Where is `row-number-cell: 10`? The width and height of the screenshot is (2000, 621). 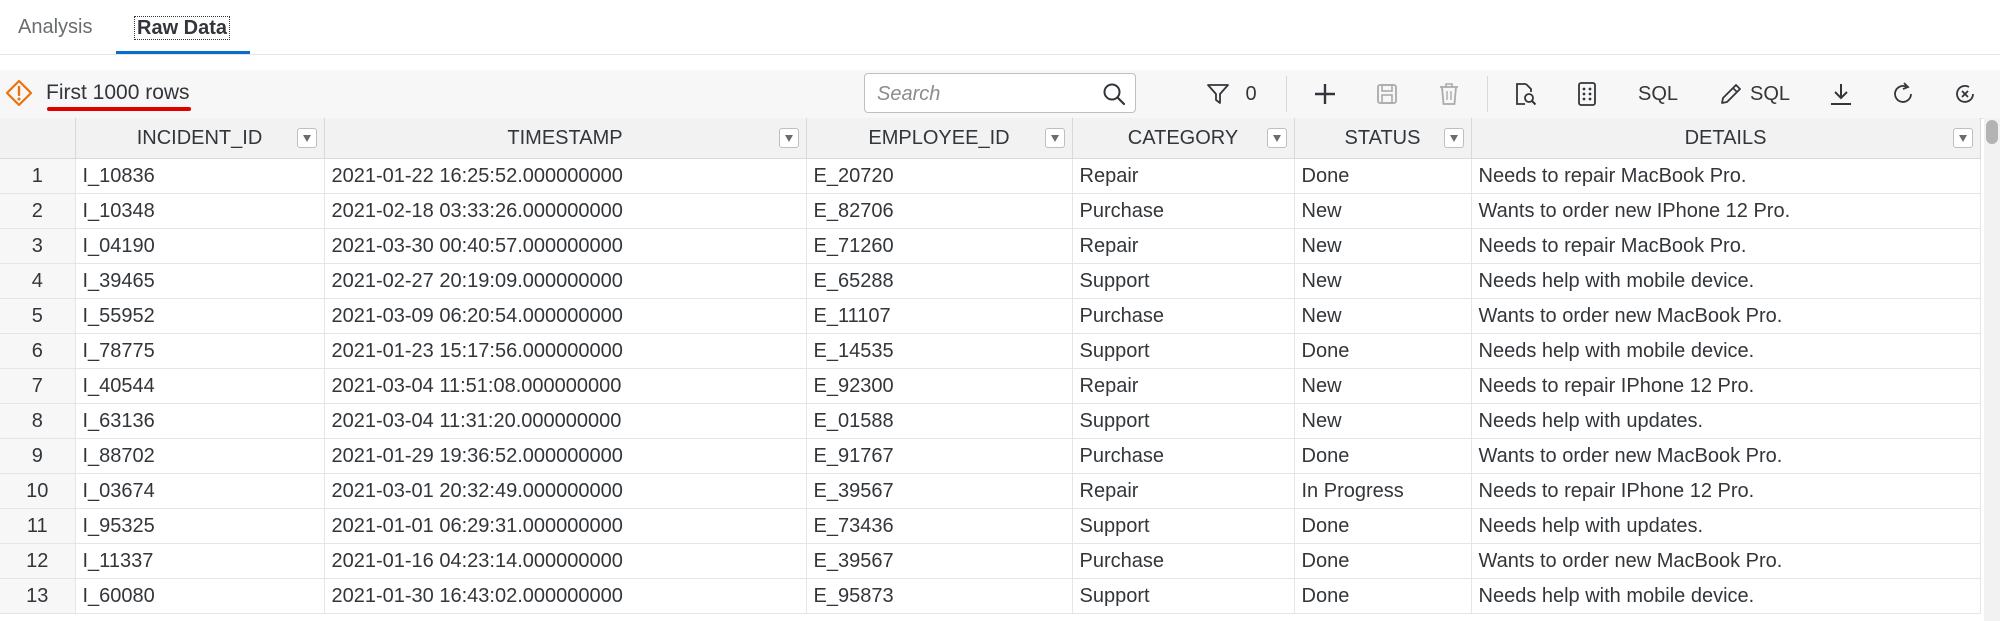
row-number-cell: 10 is located at coordinates (38, 491).